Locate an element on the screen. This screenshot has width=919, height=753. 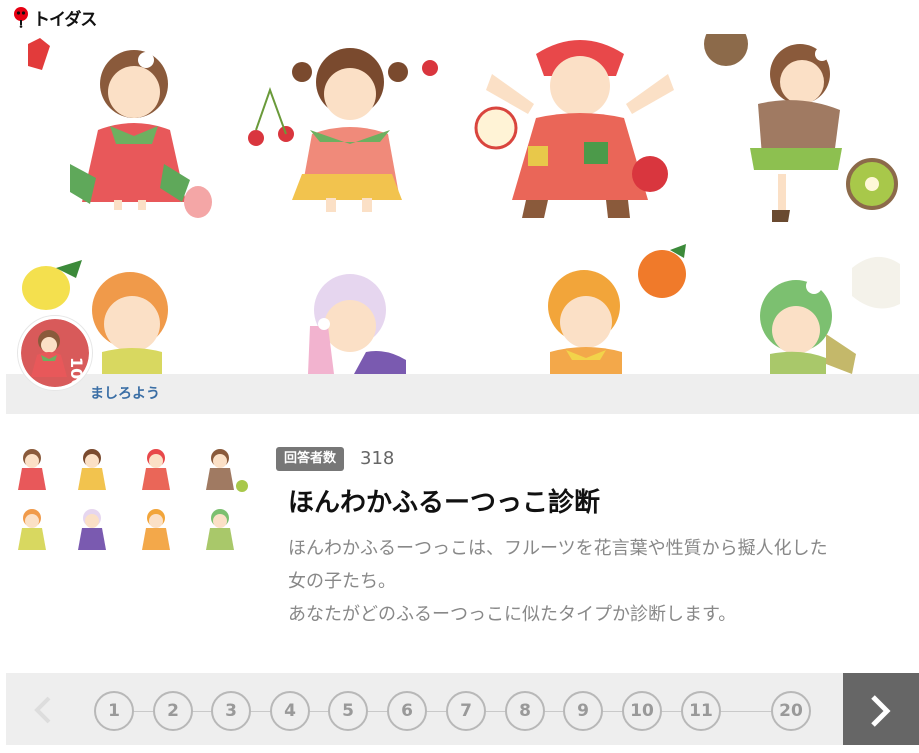
page-button: 1 is located at coordinates (114, 711).